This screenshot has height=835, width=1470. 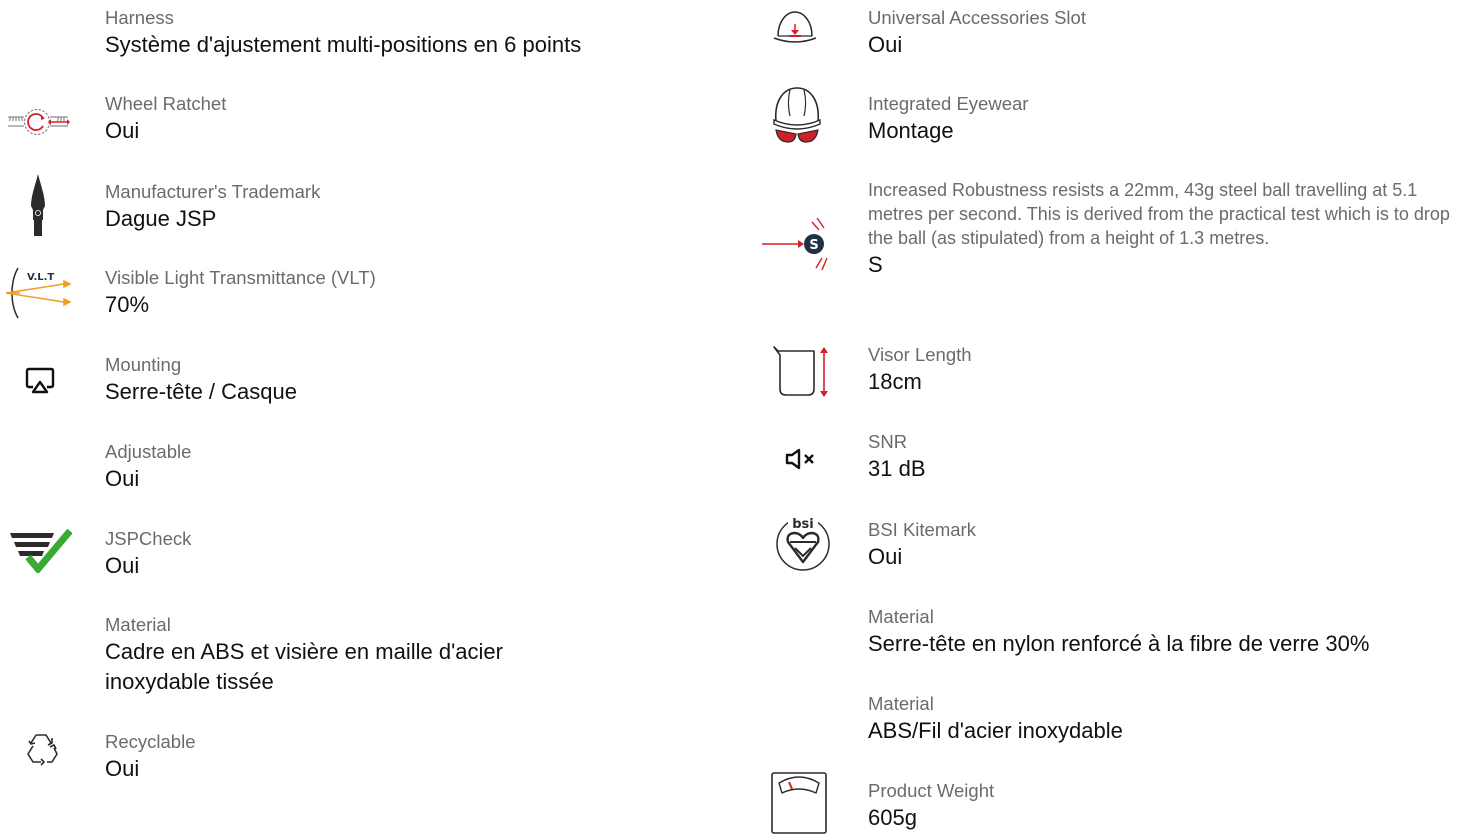 I want to click on spec-label: Recyclable, so click(x=150, y=741).